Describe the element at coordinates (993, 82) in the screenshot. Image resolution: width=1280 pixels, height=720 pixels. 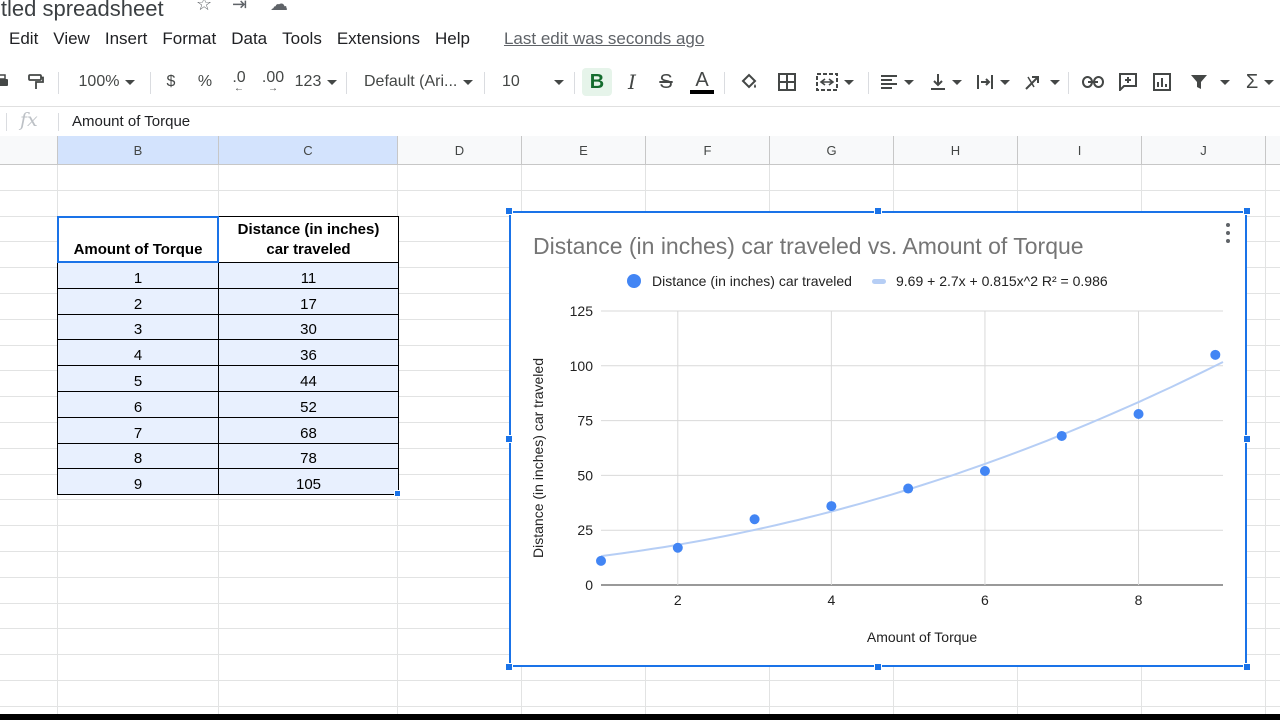
I see `text-wrapping-icon` at that location.